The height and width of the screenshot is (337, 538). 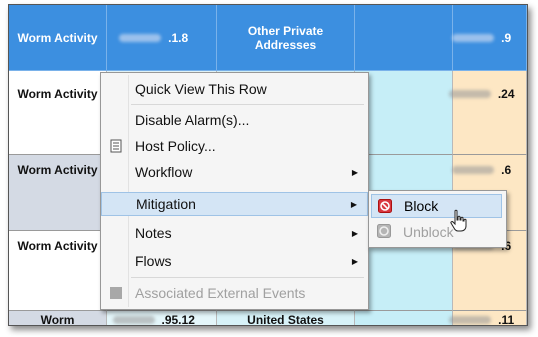 I want to click on menu-item-label: Notes, so click(x=153, y=233).